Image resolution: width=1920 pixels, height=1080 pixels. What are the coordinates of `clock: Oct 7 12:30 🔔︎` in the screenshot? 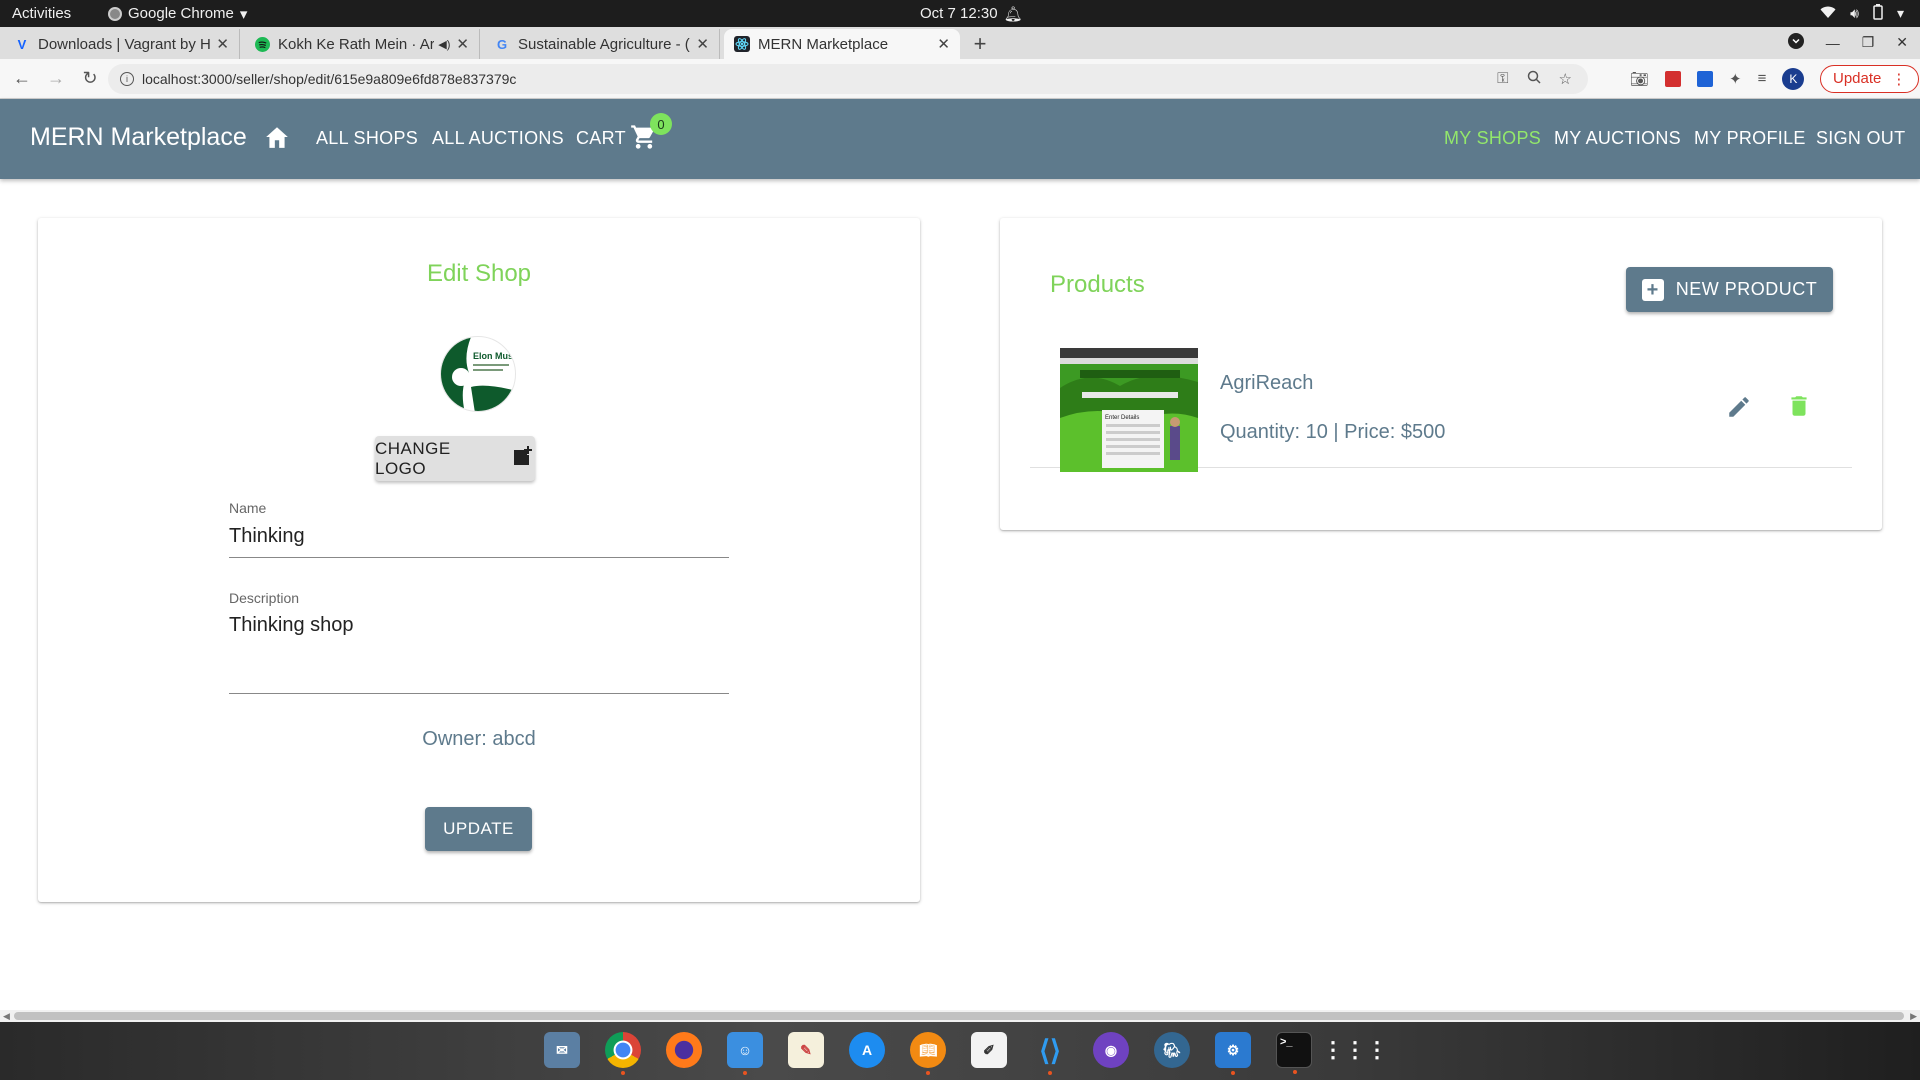 It's located at (971, 14).